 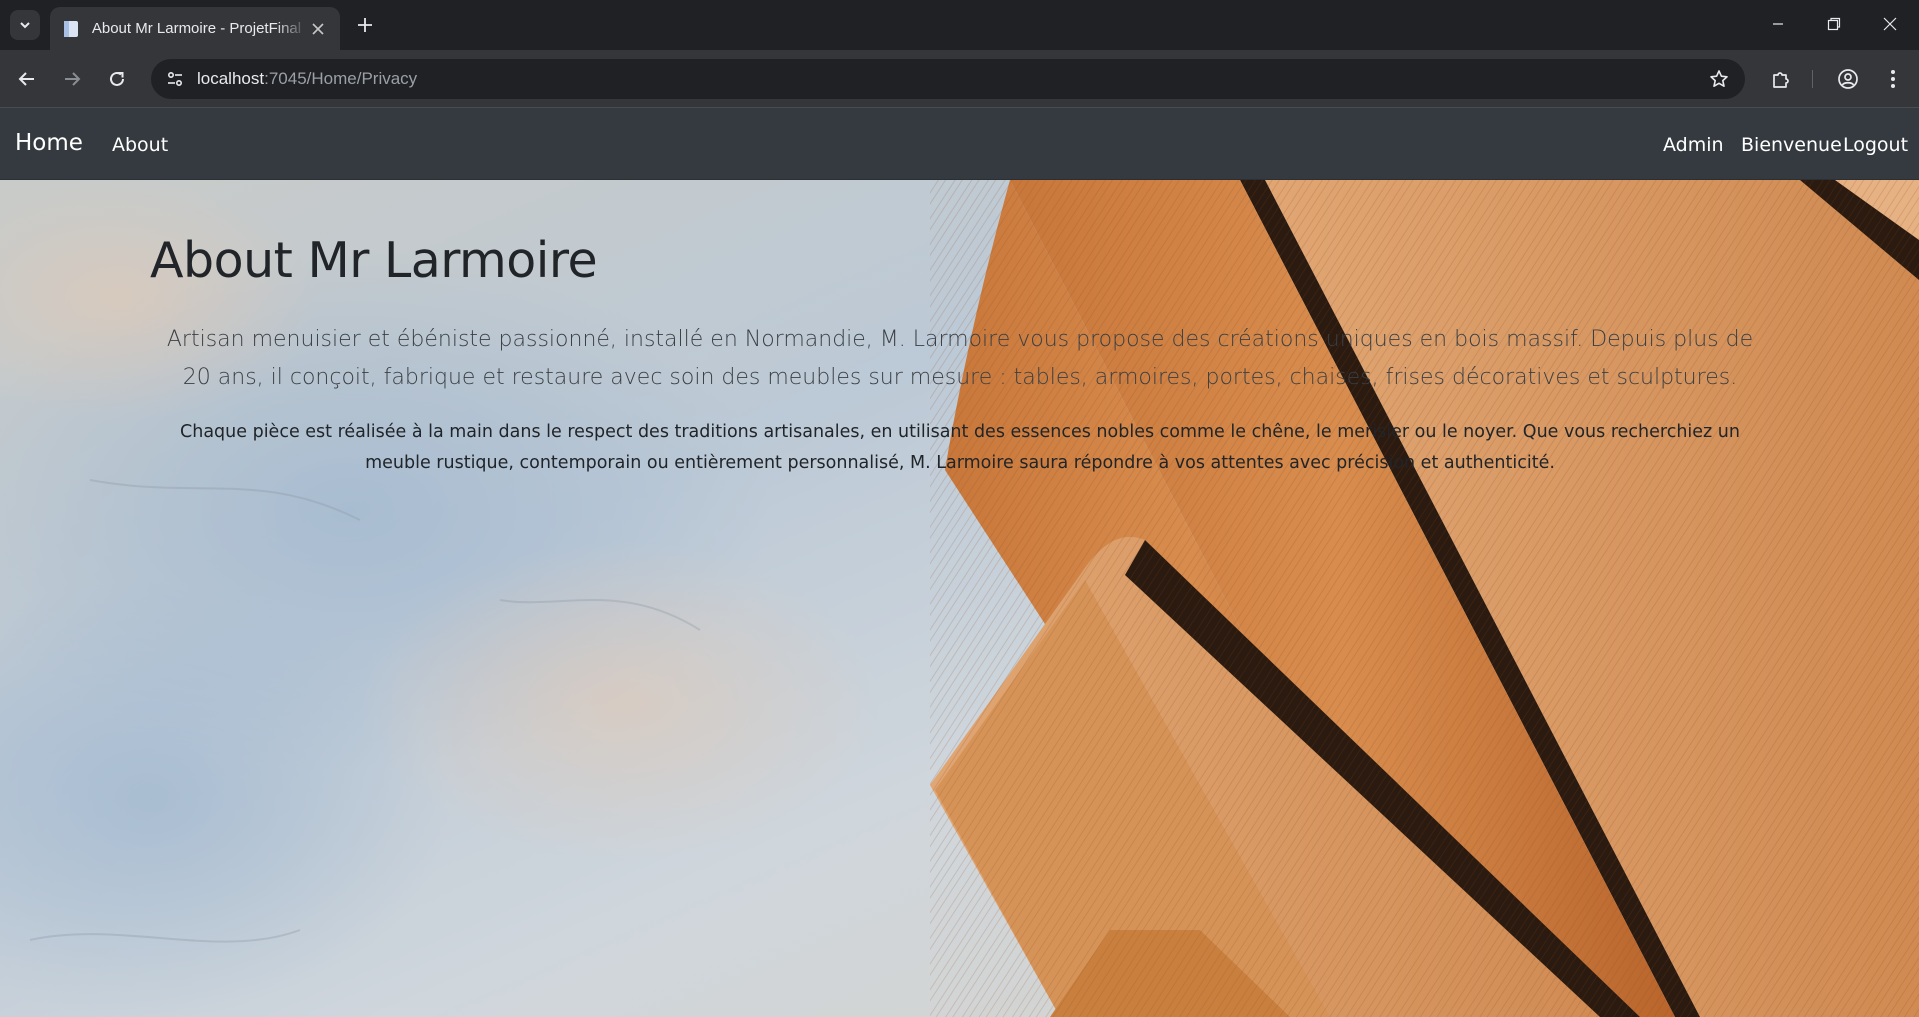 I want to click on url-text: localhost:7045/Home/Privacy, so click(x=307, y=79).